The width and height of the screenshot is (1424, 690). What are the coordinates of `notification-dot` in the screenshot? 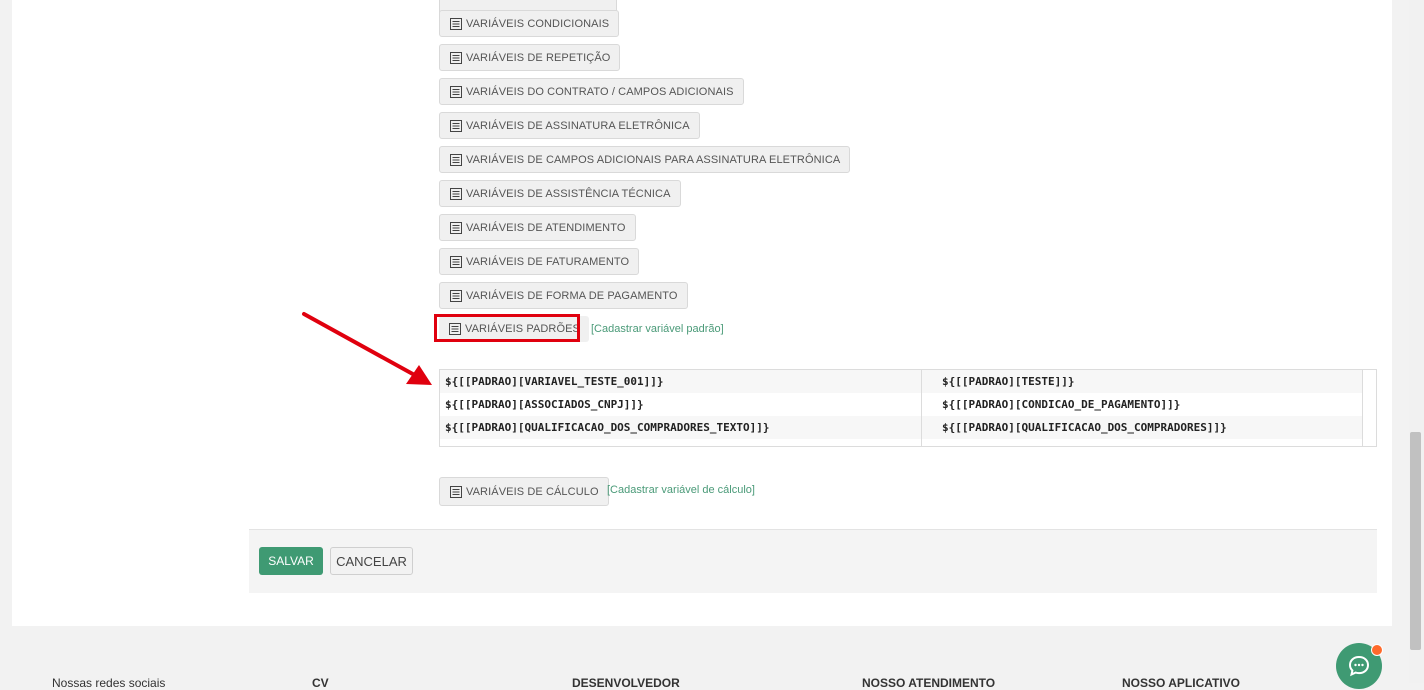 It's located at (1377, 650).